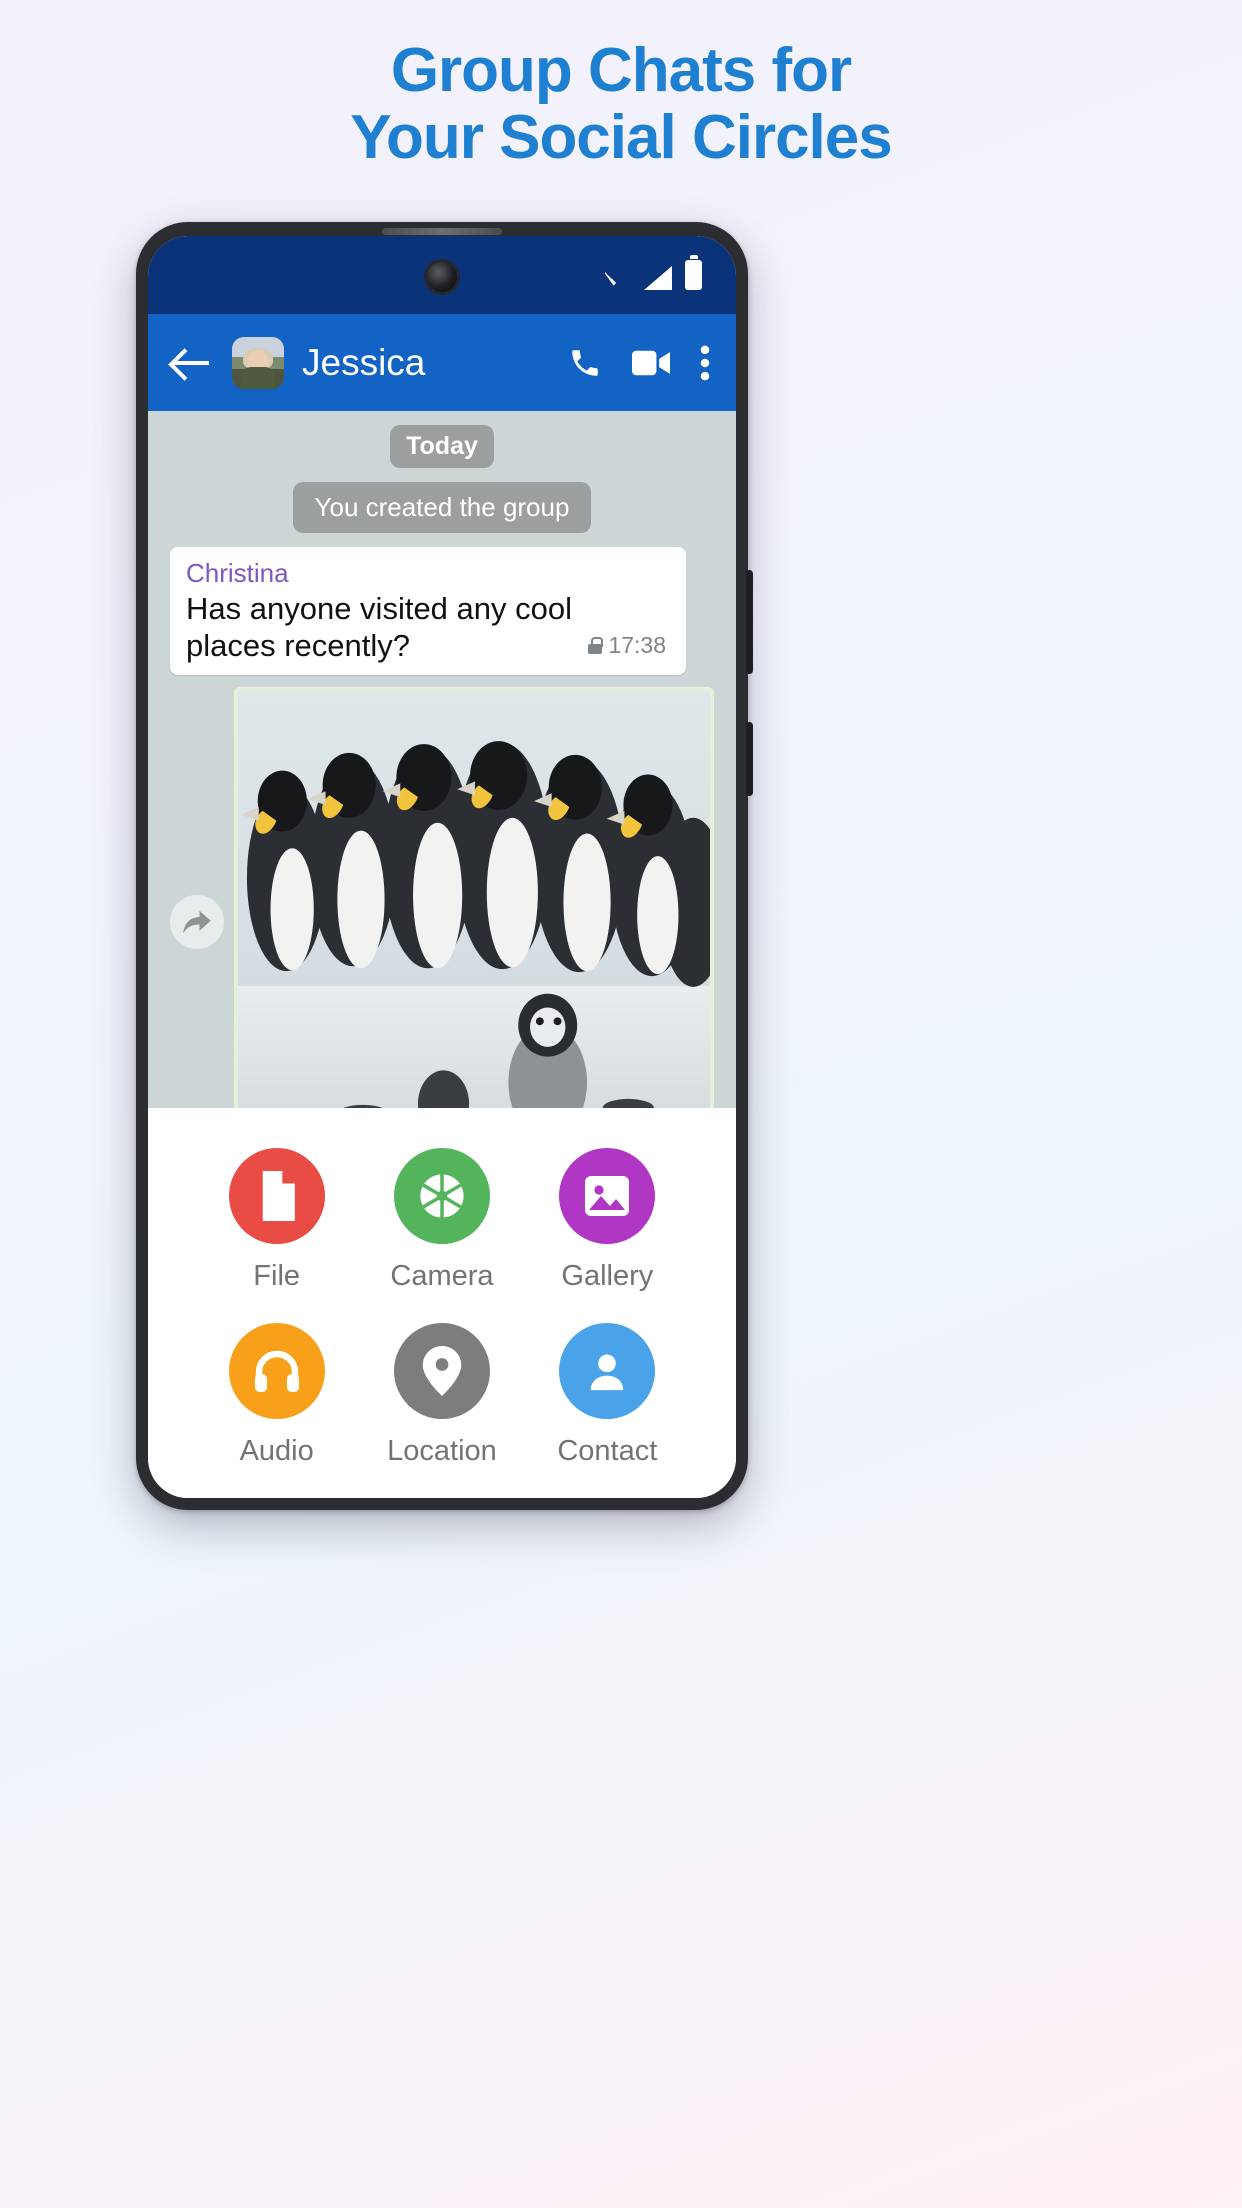  What do you see at coordinates (693, 275) in the screenshot?
I see `battery-icon` at bounding box center [693, 275].